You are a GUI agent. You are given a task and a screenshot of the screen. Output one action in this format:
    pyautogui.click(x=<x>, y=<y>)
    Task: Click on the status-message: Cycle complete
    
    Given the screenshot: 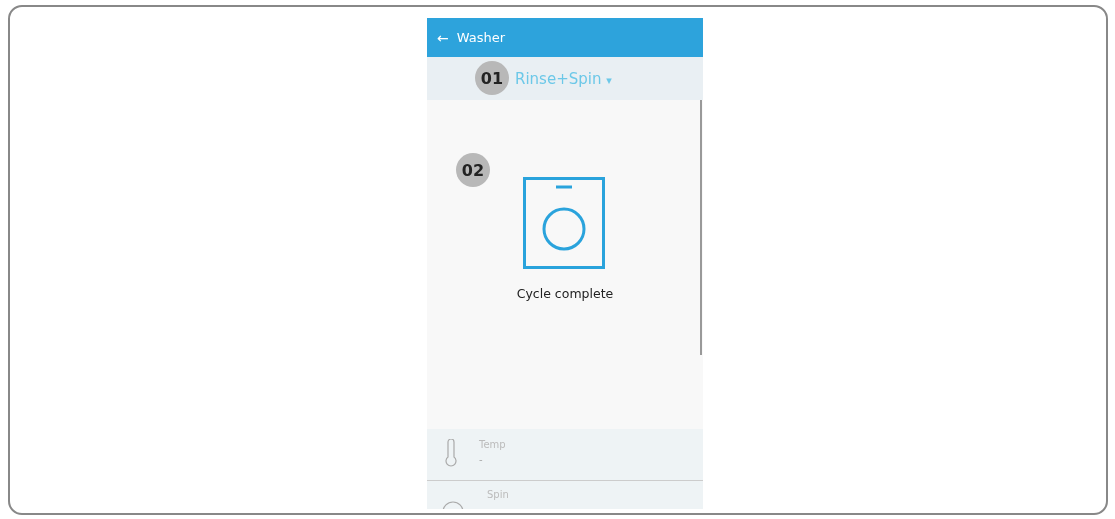 What is the action you would take?
    pyautogui.click(x=565, y=293)
    